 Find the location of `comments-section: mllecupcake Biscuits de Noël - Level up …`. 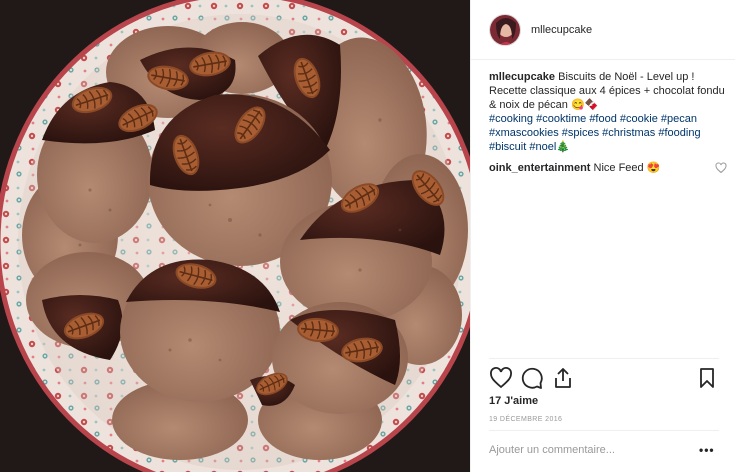

comments-section: mllecupcake Biscuits de Noël - Level up … is located at coordinates (608, 122).